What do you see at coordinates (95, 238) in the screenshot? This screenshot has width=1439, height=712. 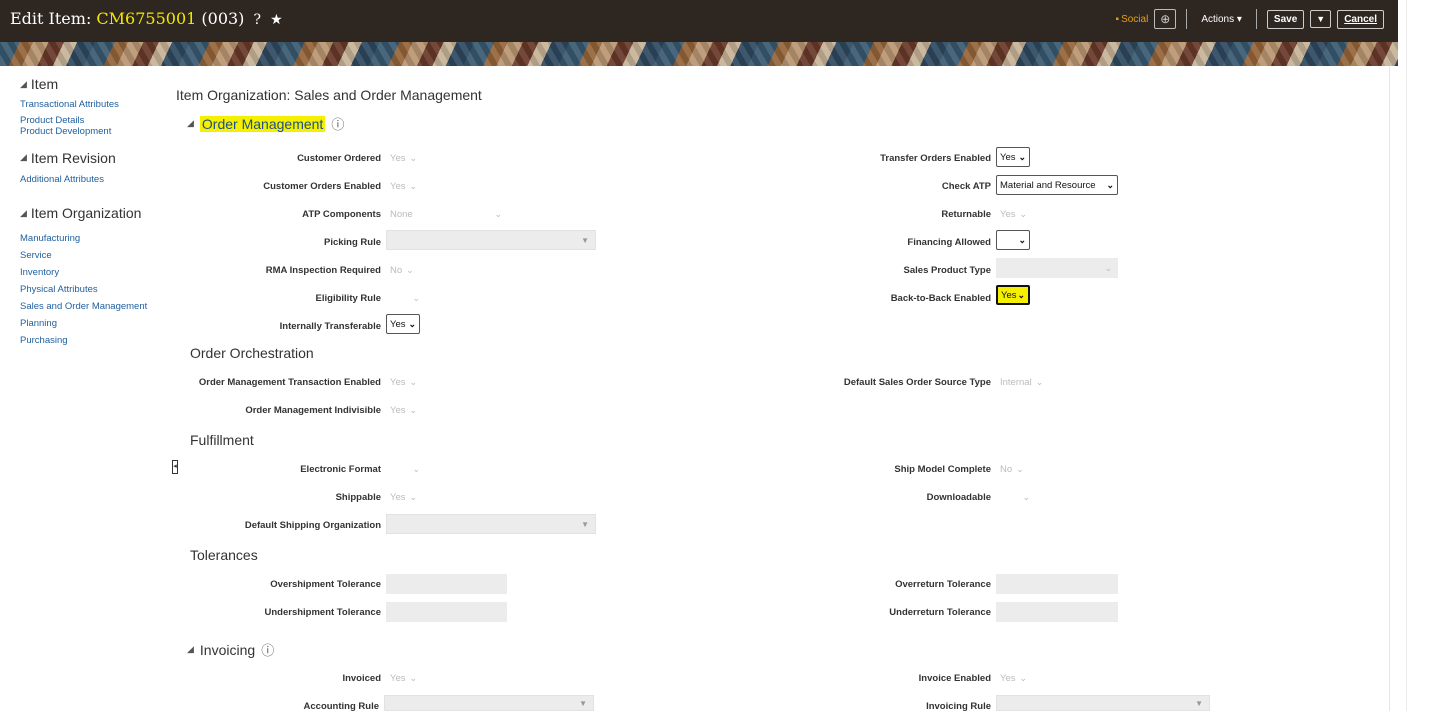 I see `sidebar-link-manufacturing: Manufacturing` at bounding box center [95, 238].